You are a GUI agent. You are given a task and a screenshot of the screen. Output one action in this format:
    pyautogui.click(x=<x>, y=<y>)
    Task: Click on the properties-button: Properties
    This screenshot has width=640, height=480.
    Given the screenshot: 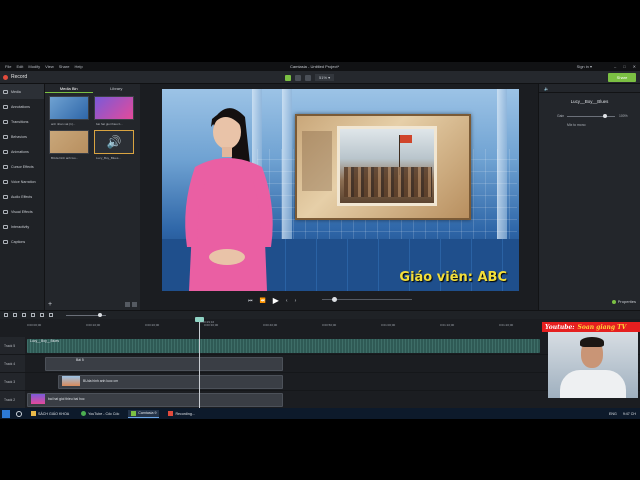 What is the action you would take?
    pyautogui.click(x=623, y=301)
    